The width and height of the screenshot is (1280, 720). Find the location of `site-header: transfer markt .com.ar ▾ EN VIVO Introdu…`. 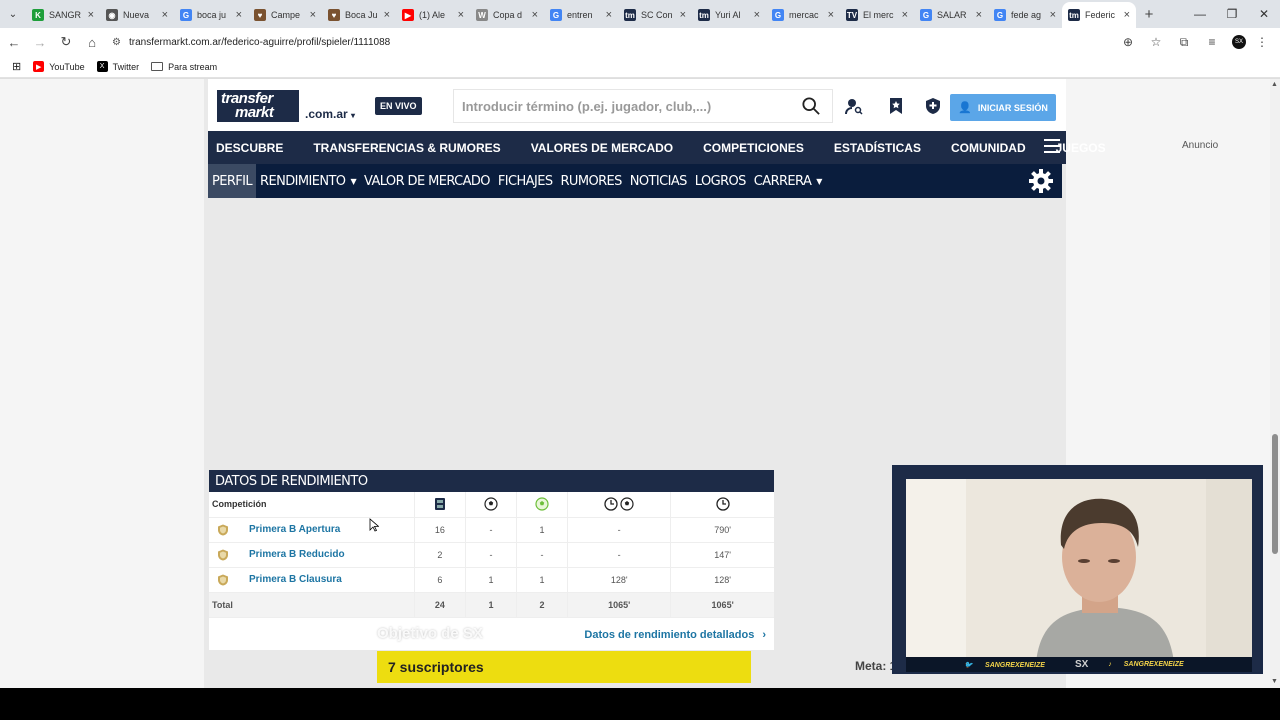

site-header: transfer markt .com.ar ▾ EN VIVO Introdu… is located at coordinates (637, 105).